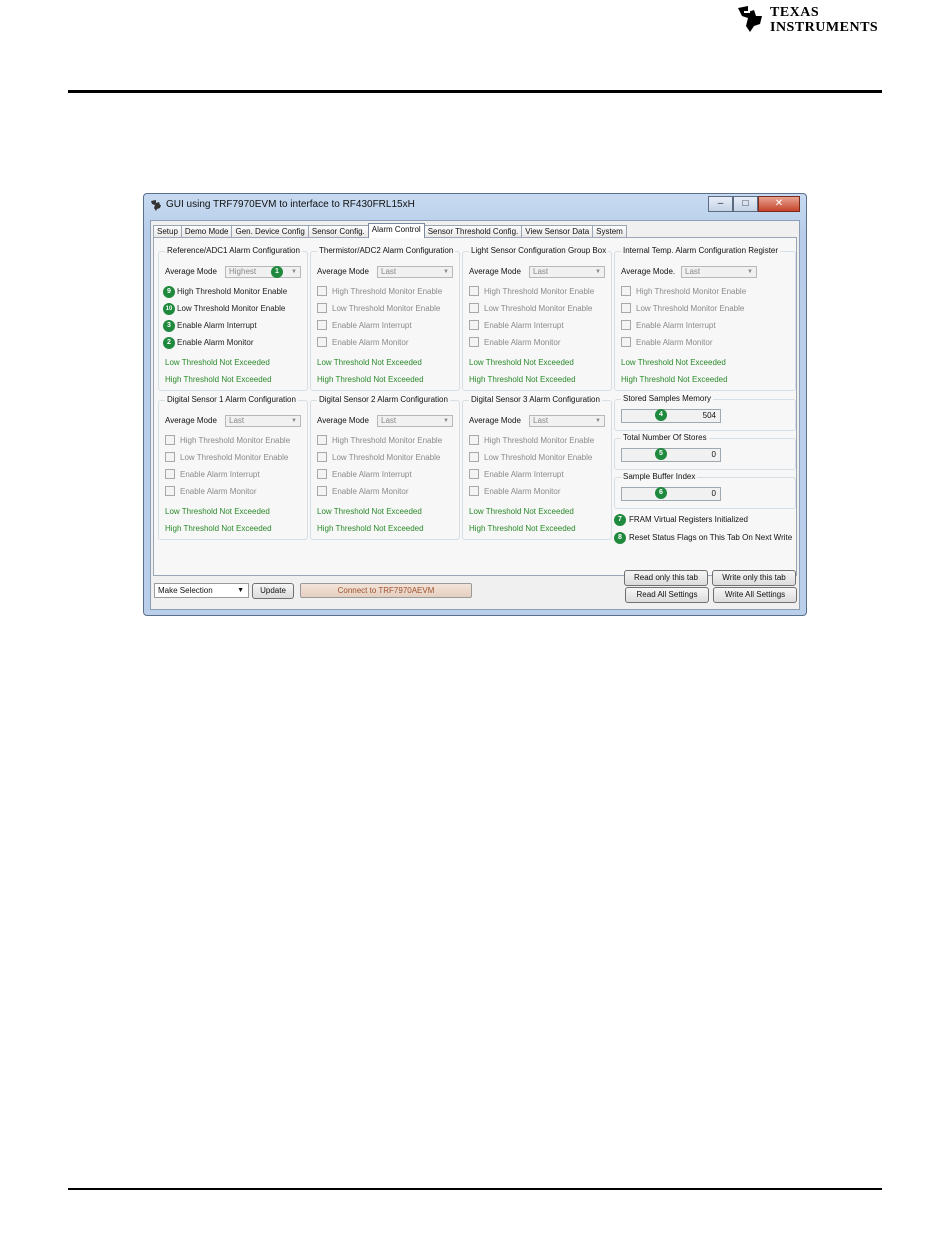 The height and width of the screenshot is (1241, 950). What do you see at coordinates (383, 399) in the screenshot?
I see `group-title: Digital Sensor 2 Alarm Configuration` at bounding box center [383, 399].